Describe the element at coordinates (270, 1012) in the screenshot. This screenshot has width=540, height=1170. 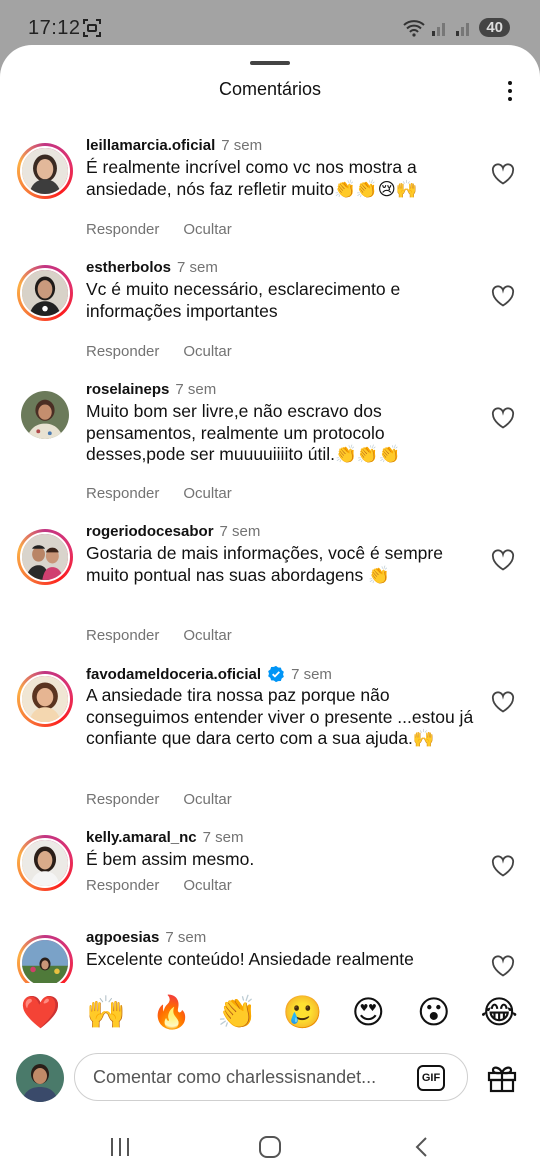
I see `quick-reactions-bar: ❤️ 🙌 🔥 👏 🥲 😍 😮 😂` at that location.